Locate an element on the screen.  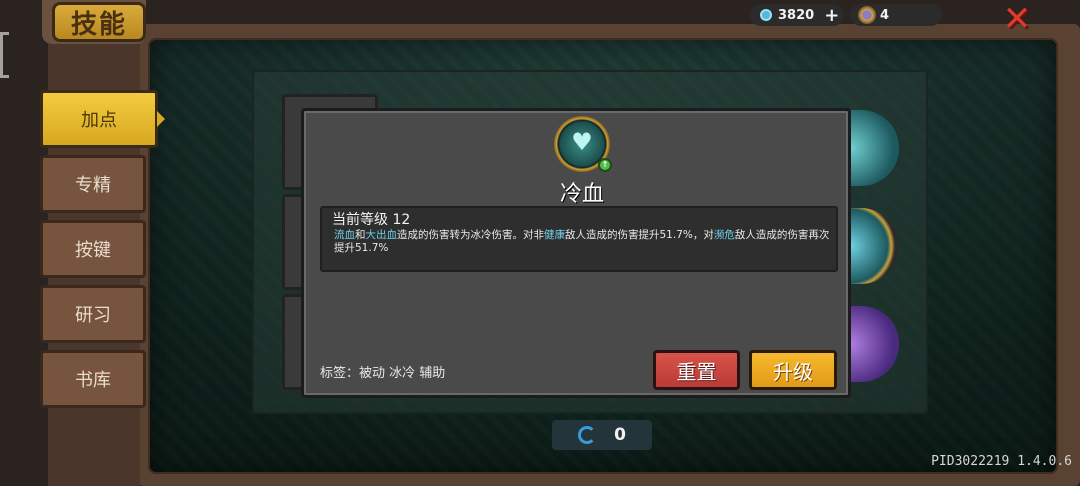
keyword-heavy-bleed: 大出血 is located at coordinates (381, 235).